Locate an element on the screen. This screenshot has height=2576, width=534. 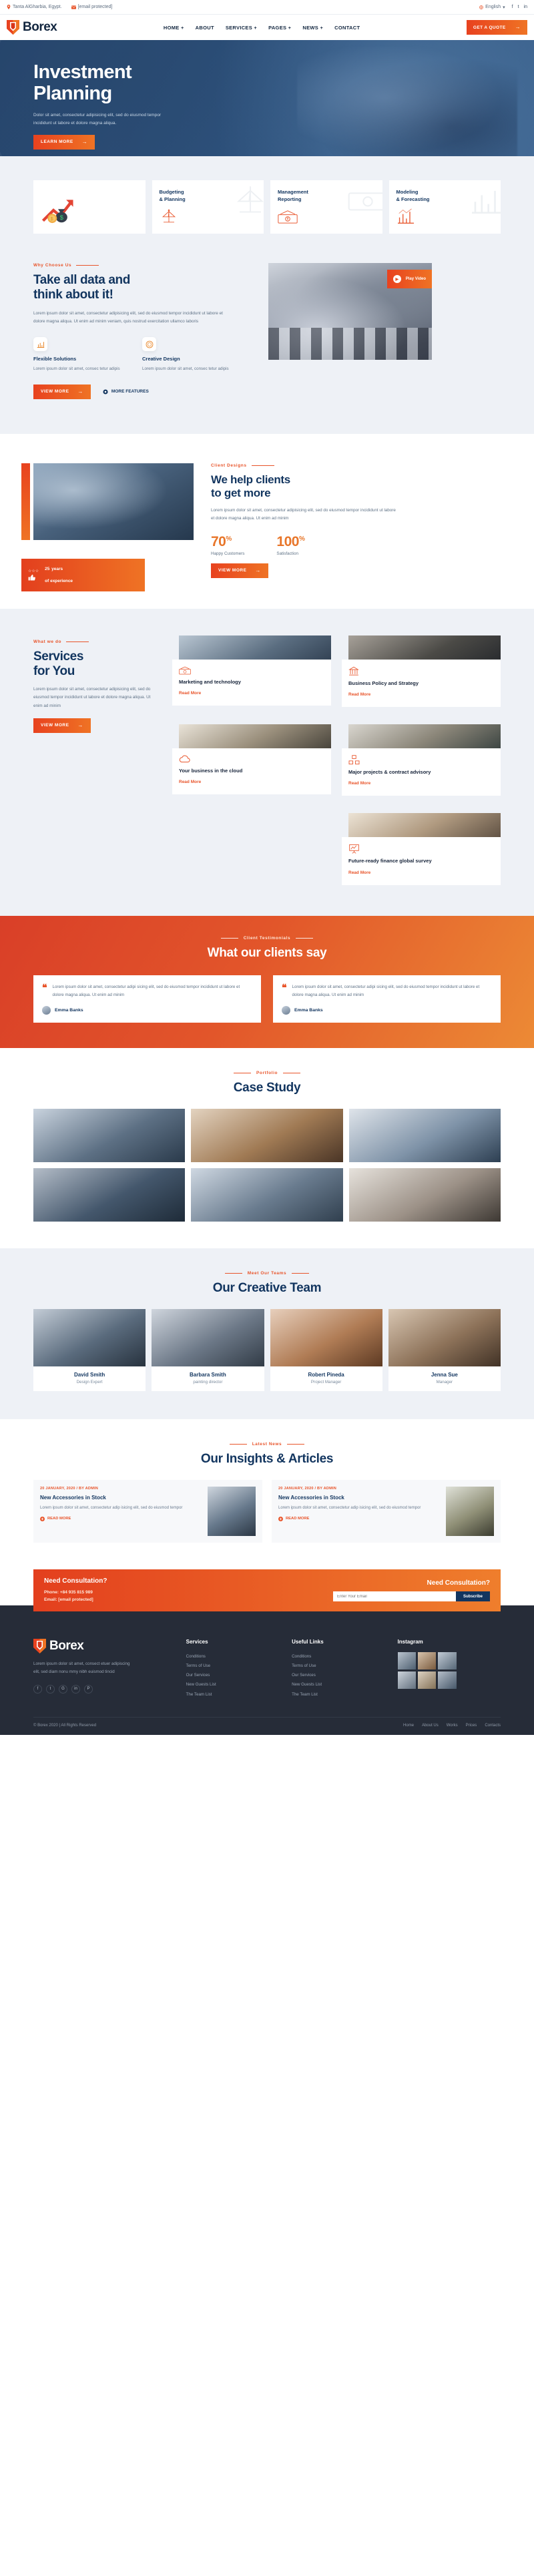
footer-bottom-link-home: Home is located at coordinates (408, 1726).